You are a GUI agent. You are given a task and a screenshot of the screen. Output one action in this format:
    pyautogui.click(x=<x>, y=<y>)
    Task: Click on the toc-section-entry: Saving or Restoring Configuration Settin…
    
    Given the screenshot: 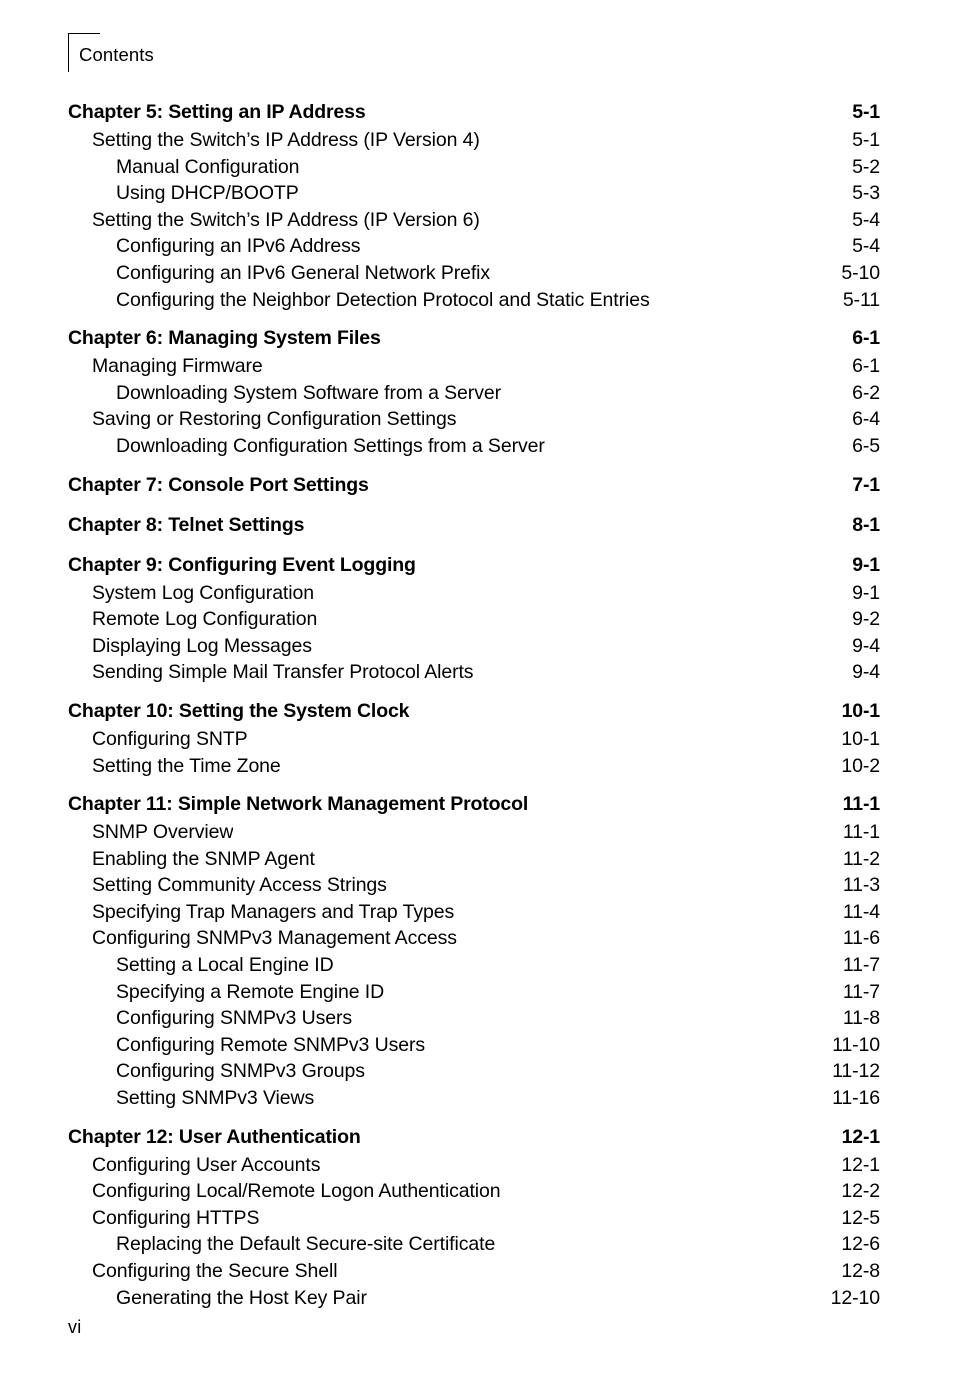 What is the action you would take?
    pyautogui.click(x=474, y=421)
    